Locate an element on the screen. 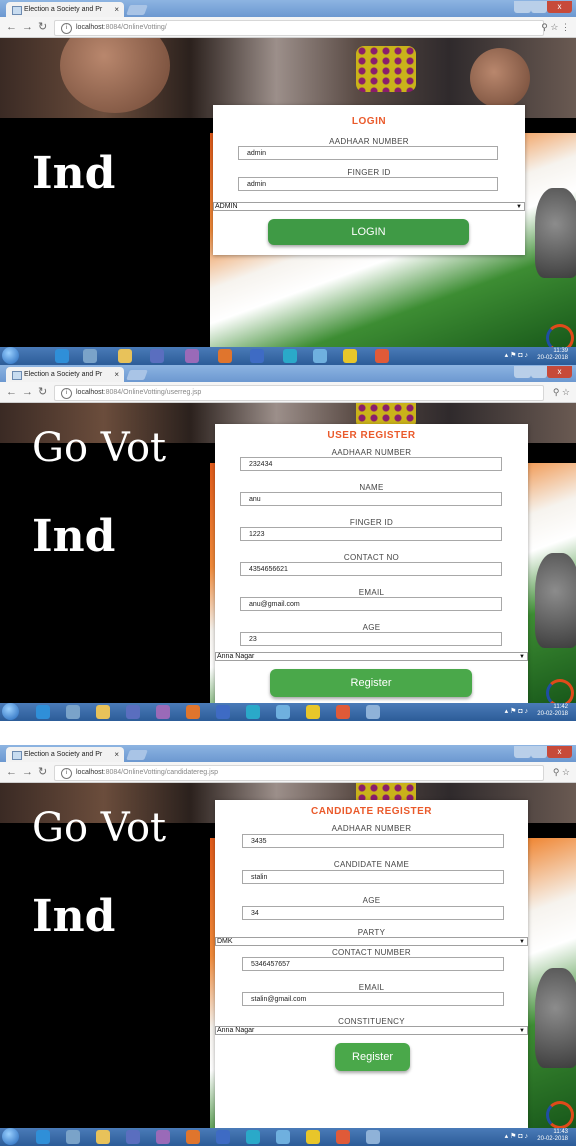 This screenshot has height=1146, width=576. party-select: DMK ▼ is located at coordinates (371, 941).